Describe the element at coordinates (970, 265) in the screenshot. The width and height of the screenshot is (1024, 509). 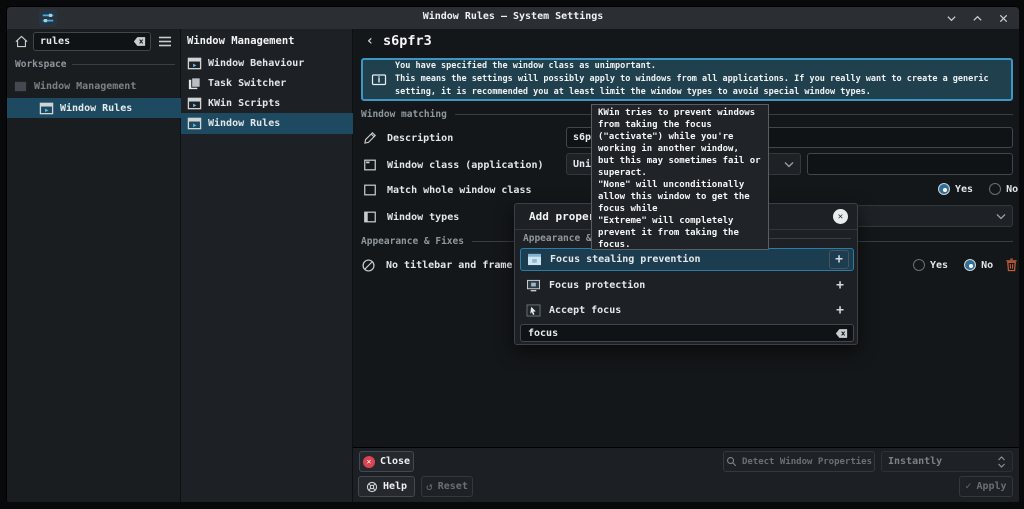
I see `no-titlebar-no-radio` at that location.